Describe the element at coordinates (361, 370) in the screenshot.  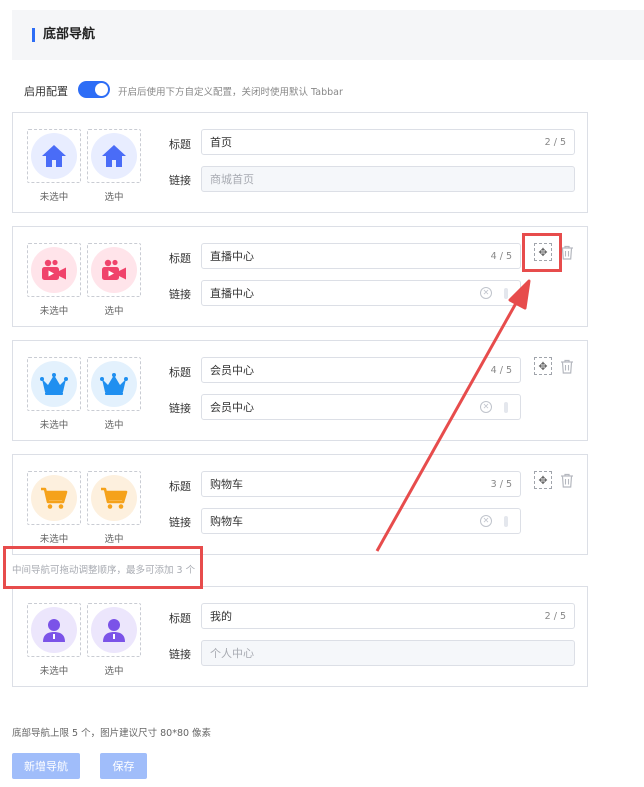
I see `title-input: 会员中心 4 / 5` at that location.